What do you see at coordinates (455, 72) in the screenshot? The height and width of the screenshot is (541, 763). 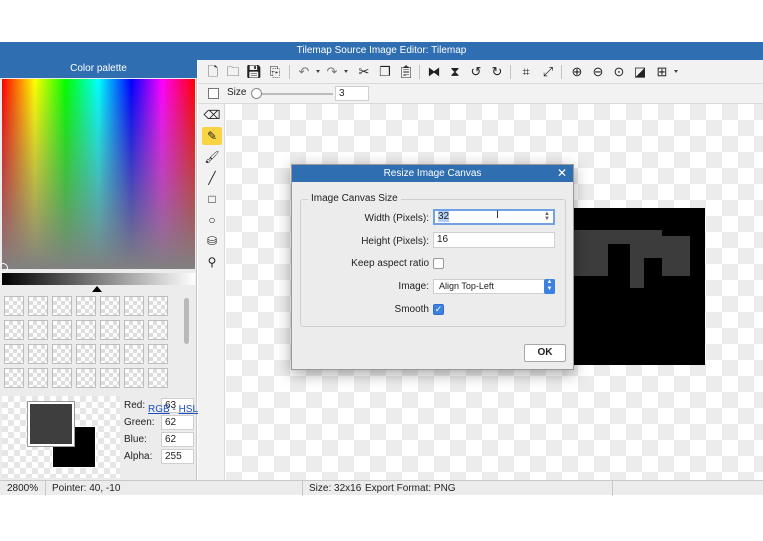 I see `flip-vertical-icon: ⧗` at bounding box center [455, 72].